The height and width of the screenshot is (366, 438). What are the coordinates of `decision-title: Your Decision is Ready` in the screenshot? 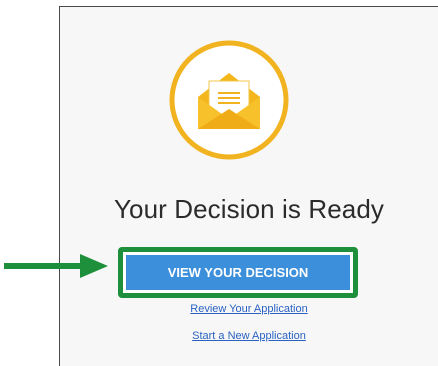 It's located at (249, 209).